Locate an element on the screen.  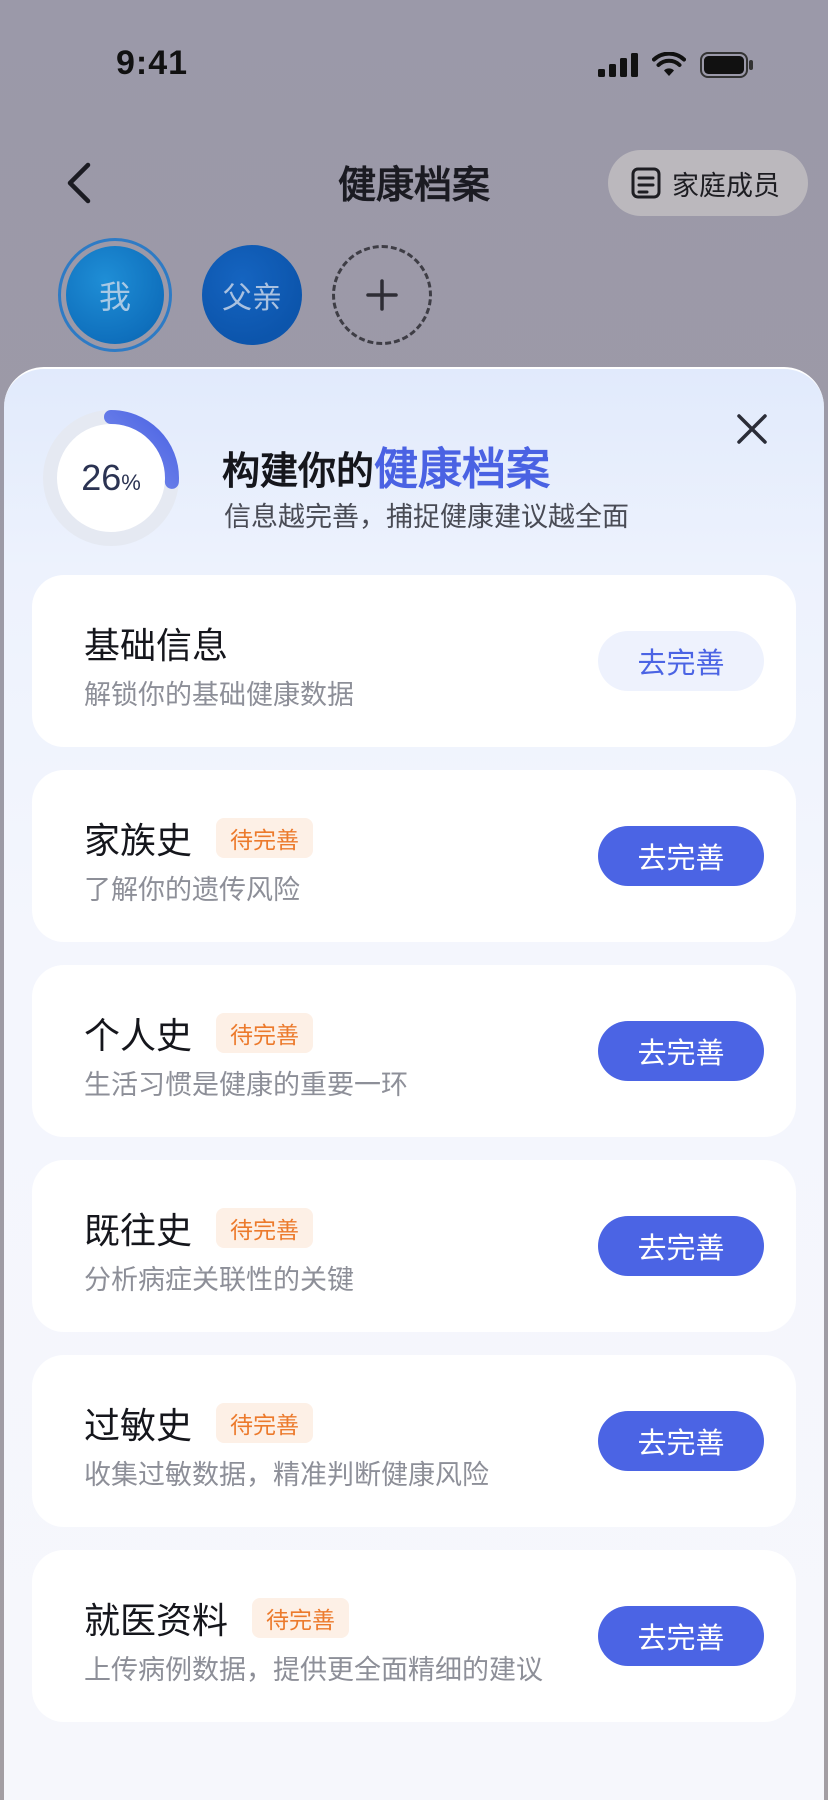
card-description: 解锁你的基础健康数据 is located at coordinates (219, 695).